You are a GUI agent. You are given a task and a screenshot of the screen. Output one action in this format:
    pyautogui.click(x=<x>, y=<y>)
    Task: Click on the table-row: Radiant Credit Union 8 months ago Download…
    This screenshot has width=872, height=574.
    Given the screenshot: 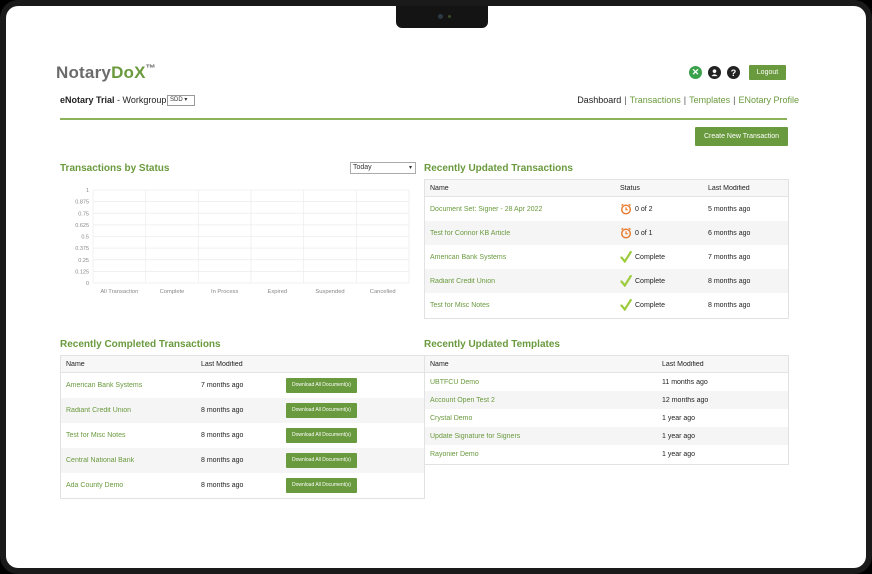 What is the action you would take?
    pyautogui.click(x=242, y=410)
    